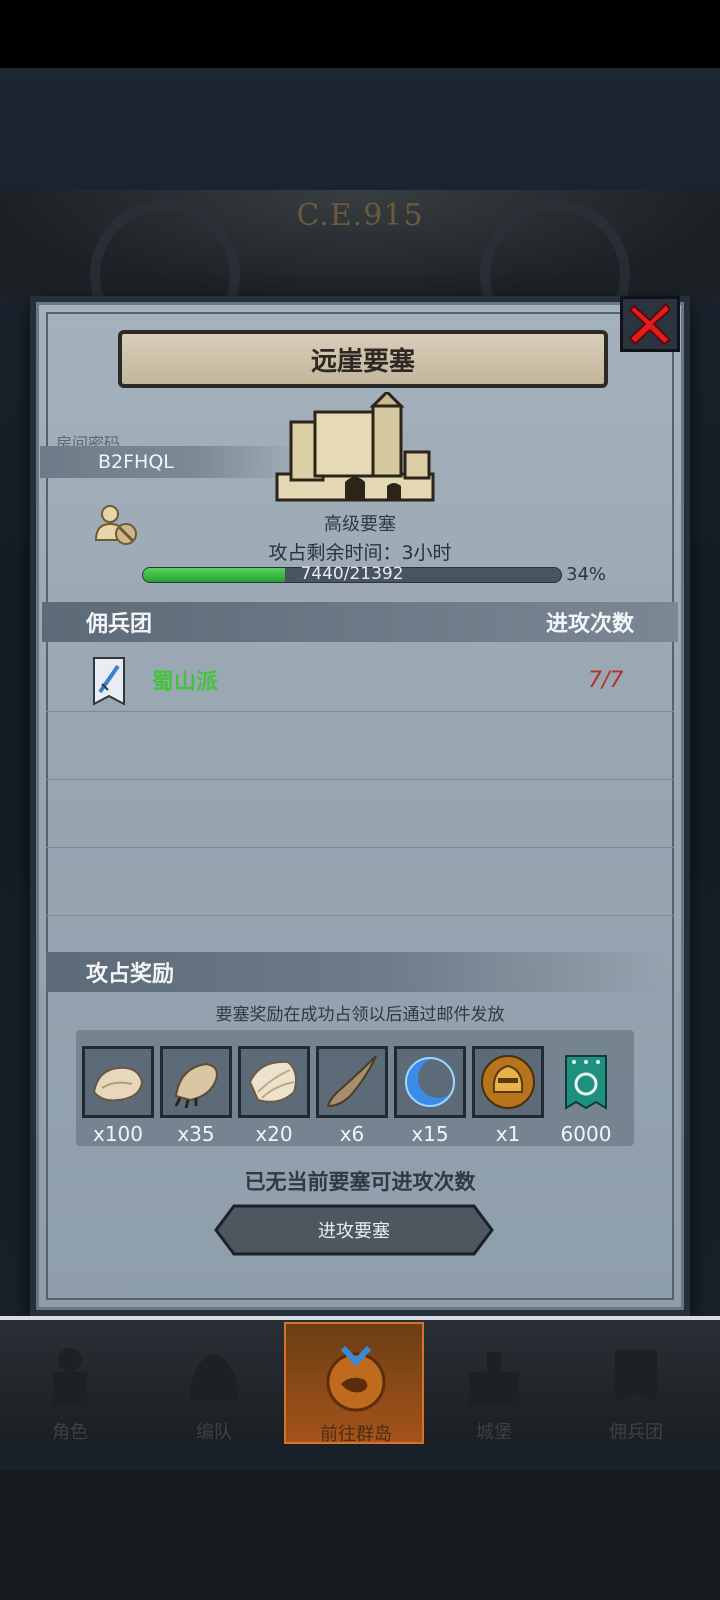  Describe the element at coordinates (360, 1182) in the screenshot. I see `no-attacks-message: 已无当前要塞可进攻次数` at that location.